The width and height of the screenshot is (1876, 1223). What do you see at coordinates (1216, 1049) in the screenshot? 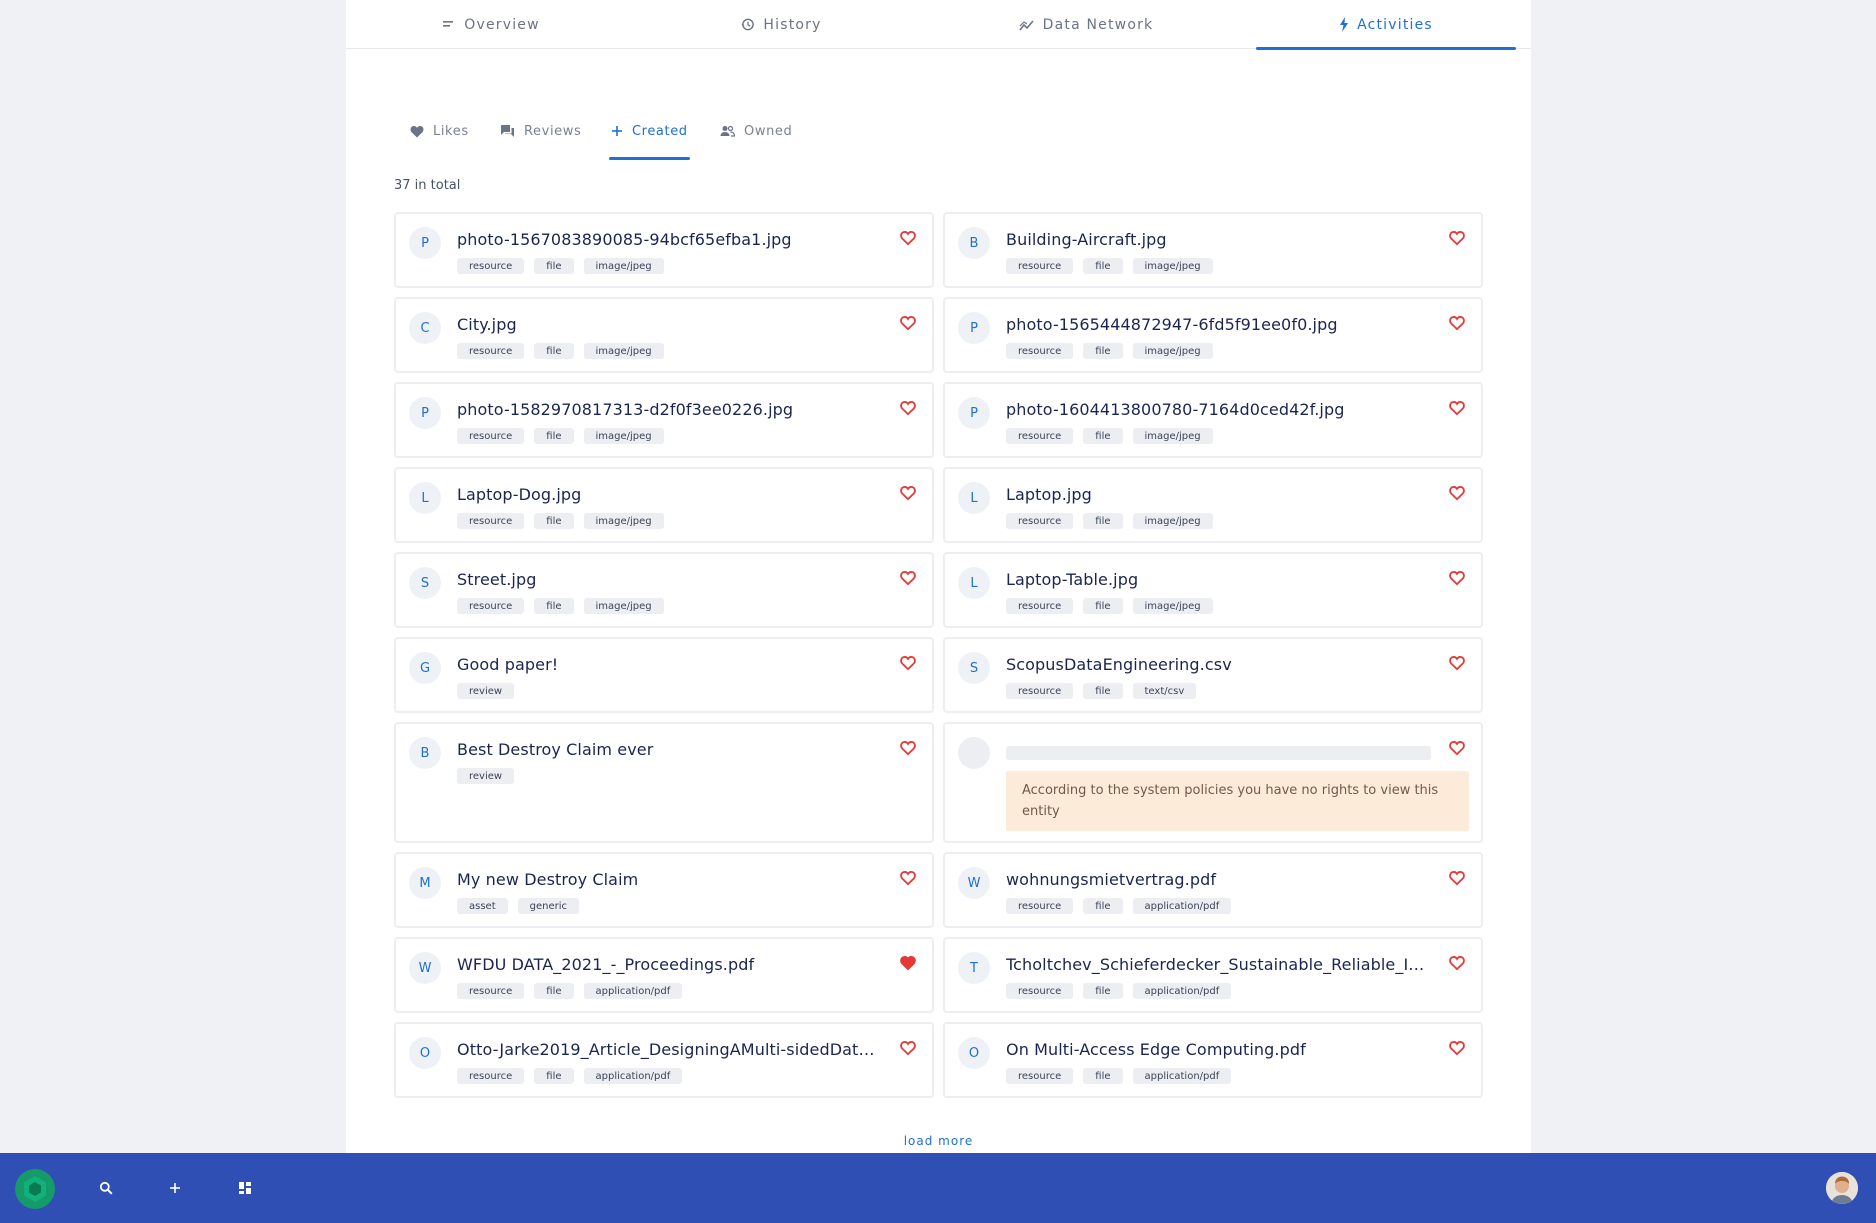
I see `entity-title: On Multi-Access Edge Computing.pdf` at bounding box center [1216, 1049].